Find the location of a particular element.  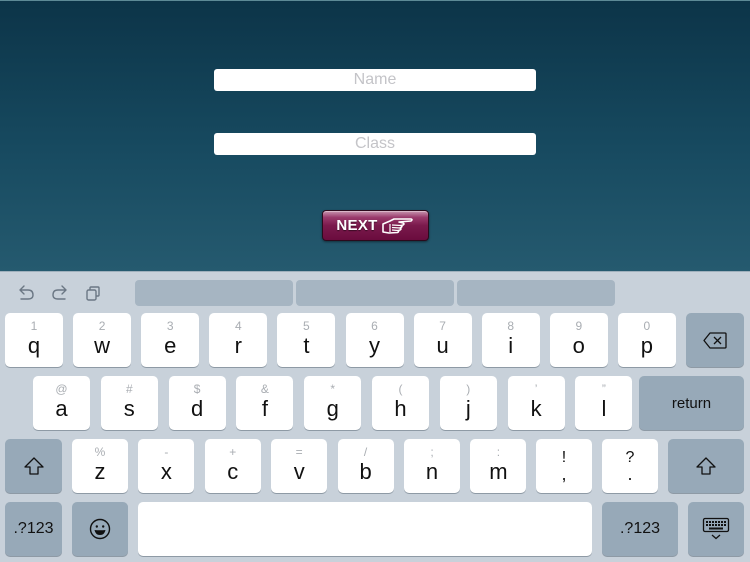

key-s: # s is located at coordinates (129, 403).